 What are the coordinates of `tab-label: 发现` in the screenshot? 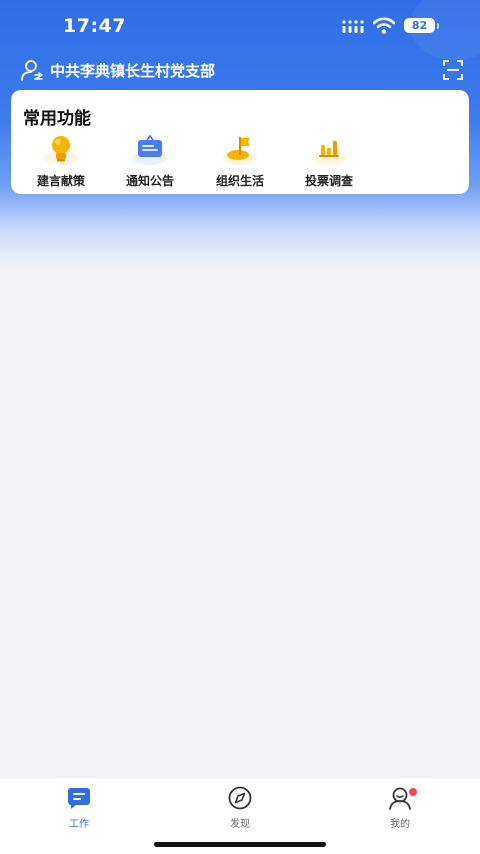 It's located at (240, 824).